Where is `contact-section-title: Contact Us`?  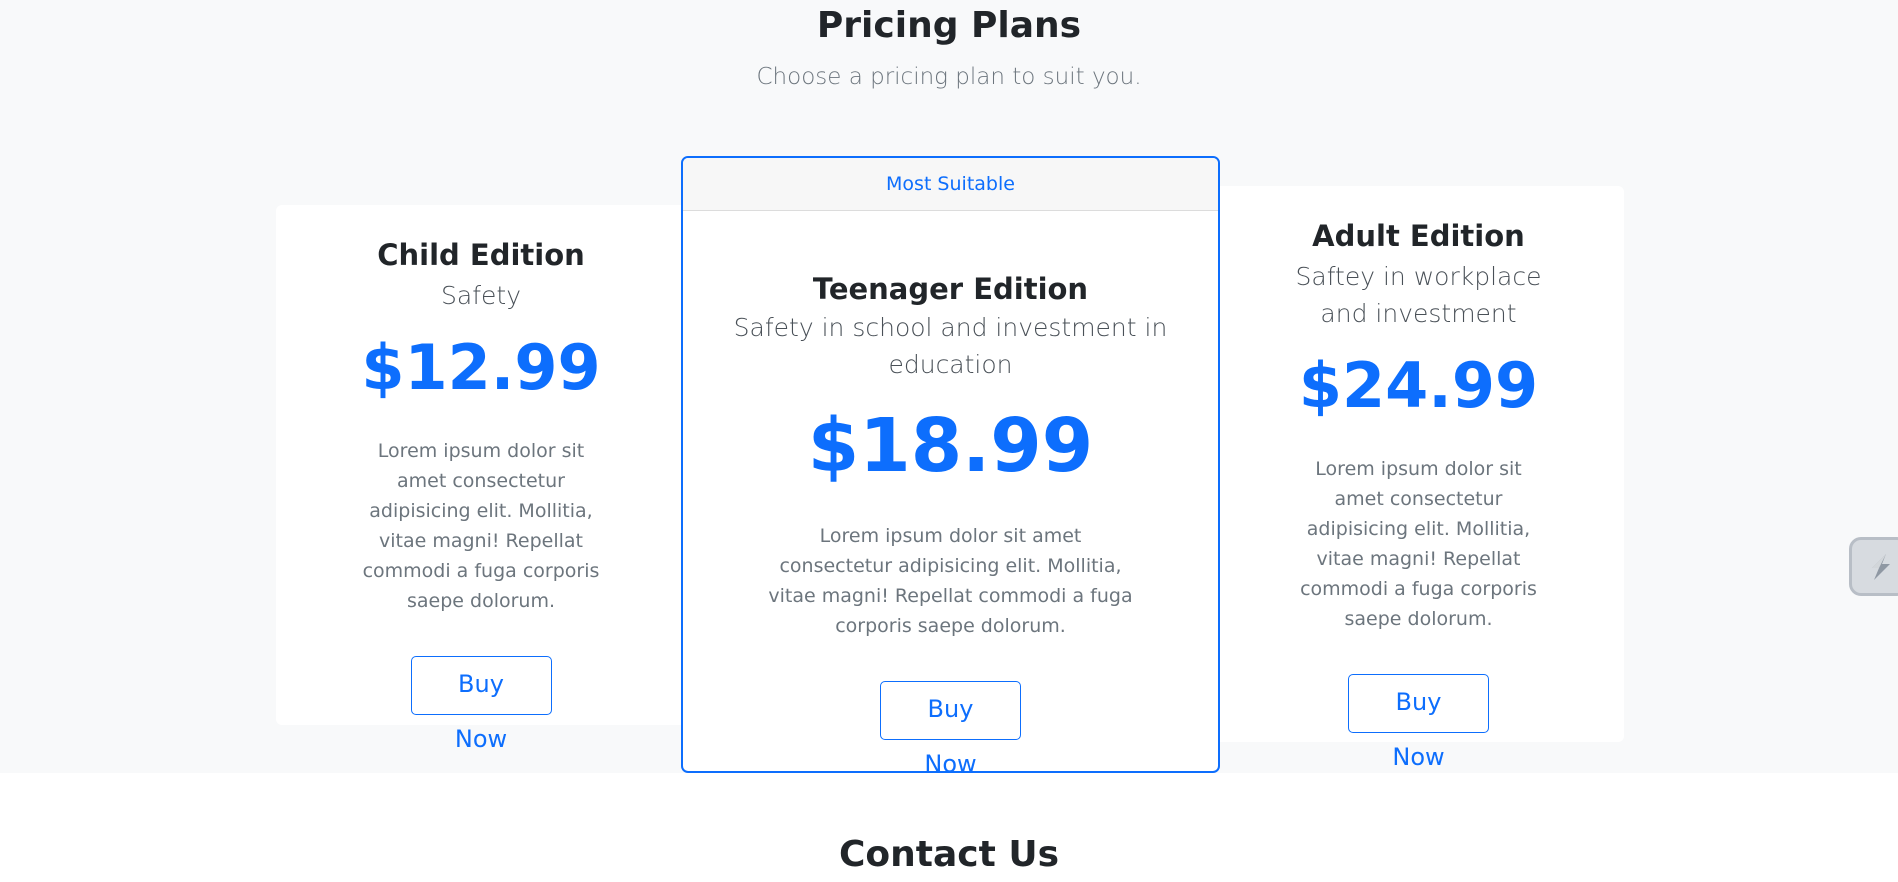 contact-section-title: Contact Us is located at coordinates (949, 854).